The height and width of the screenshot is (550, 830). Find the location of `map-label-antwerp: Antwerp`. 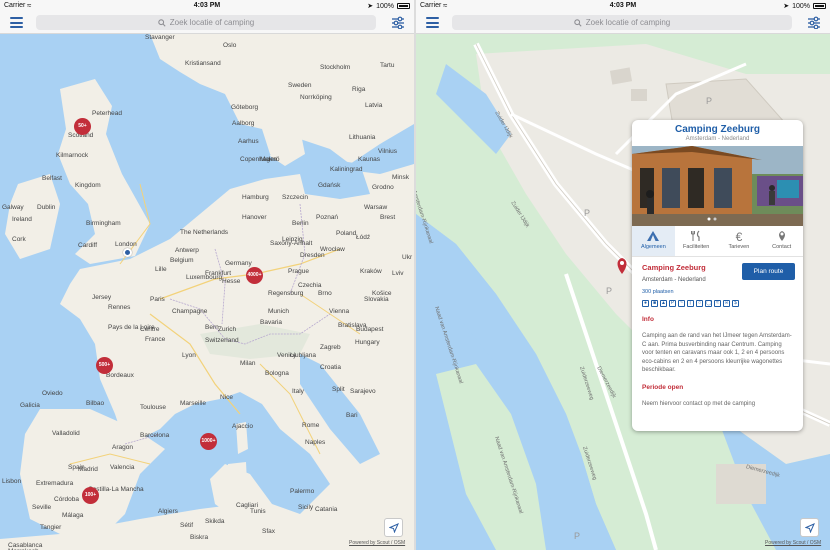

map-label-antwerp: Antwerp is located at coordinates (187, 250).